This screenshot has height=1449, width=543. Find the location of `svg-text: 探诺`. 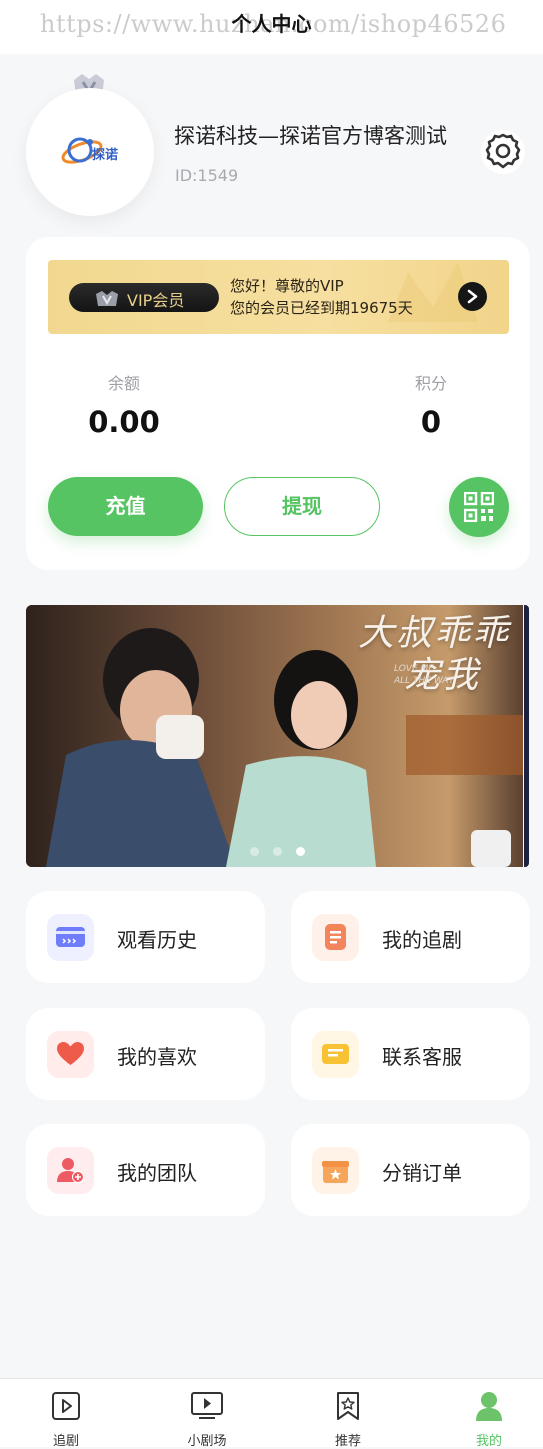

svg-text: 探诺 is located at coordinates (105, 155).